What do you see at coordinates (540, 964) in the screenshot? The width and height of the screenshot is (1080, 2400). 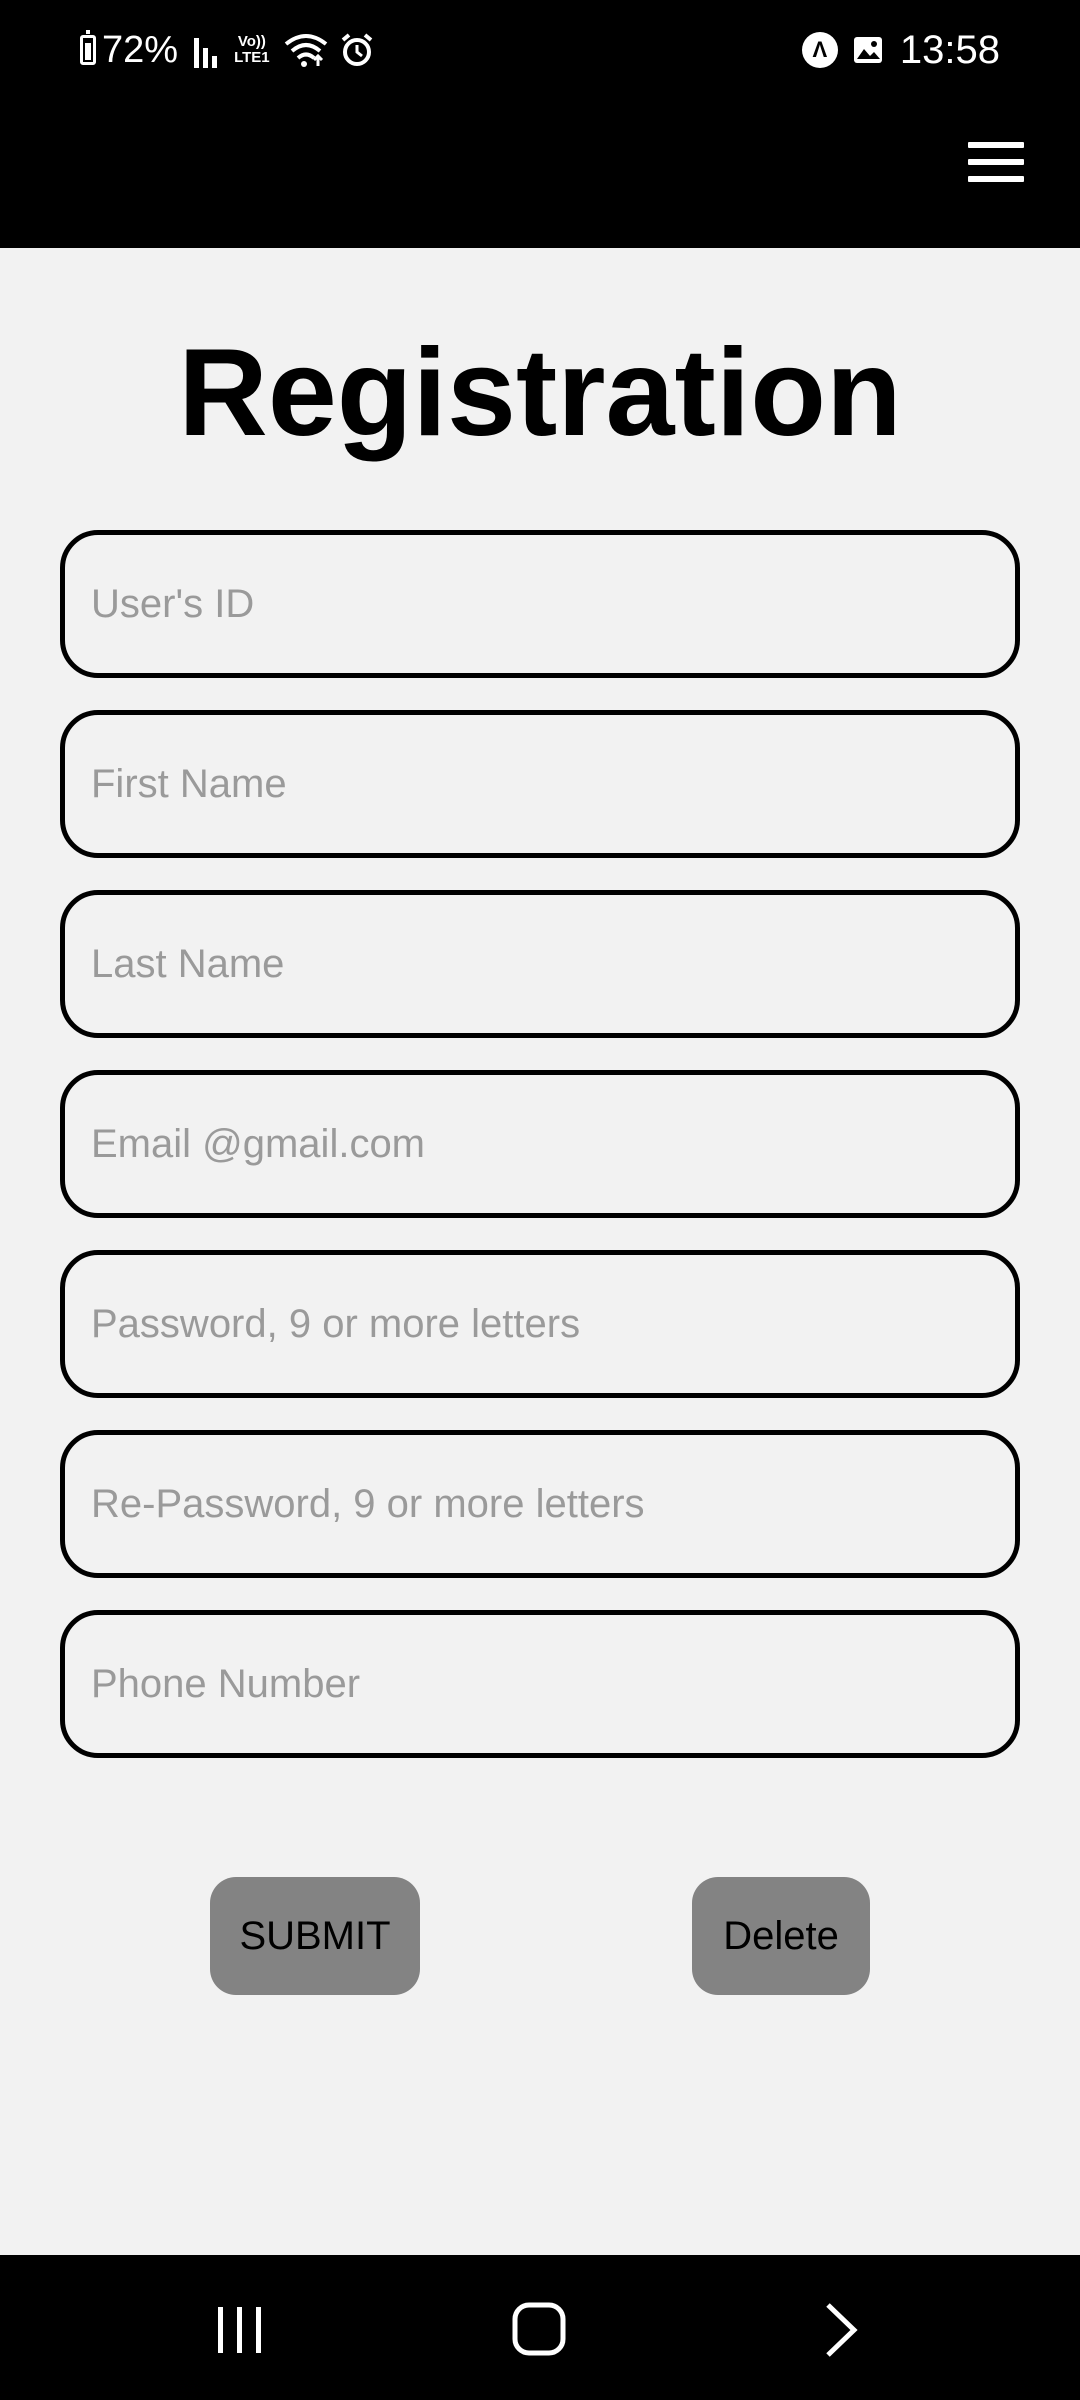 I see `last-name-field` at bounding box center [540, 964].